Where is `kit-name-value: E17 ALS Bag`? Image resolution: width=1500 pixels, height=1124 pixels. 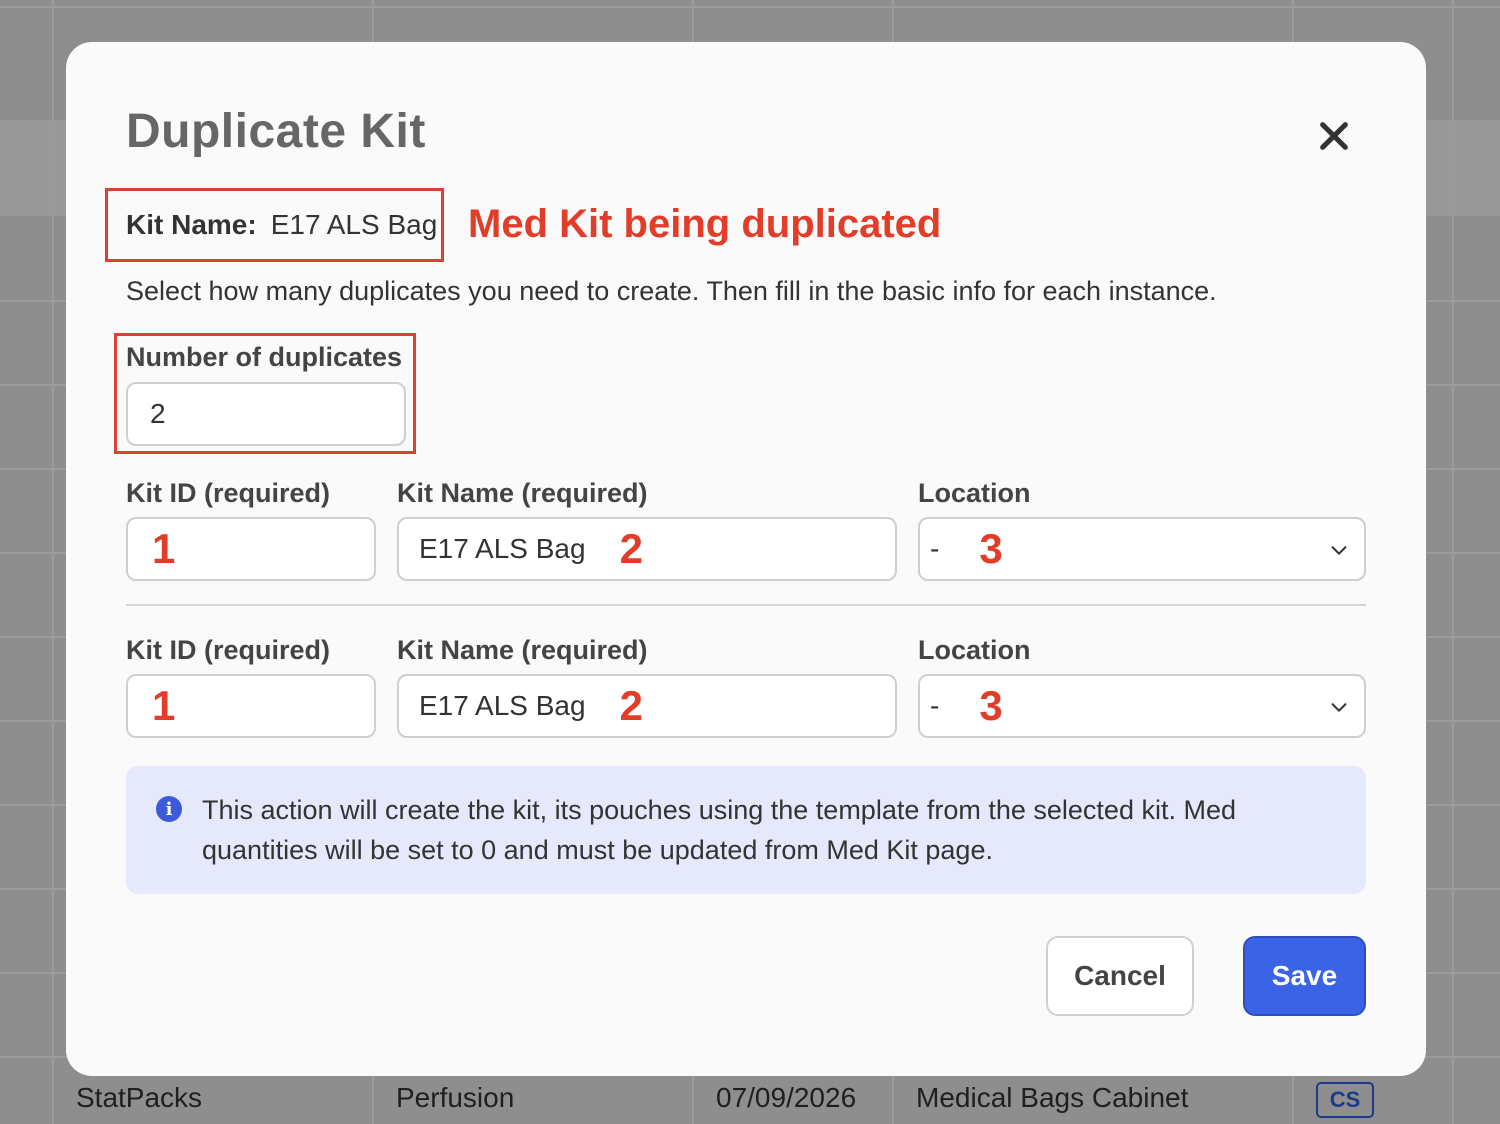
kit-name-value: E17 ALS Bag is located at coordinates (354, 224).